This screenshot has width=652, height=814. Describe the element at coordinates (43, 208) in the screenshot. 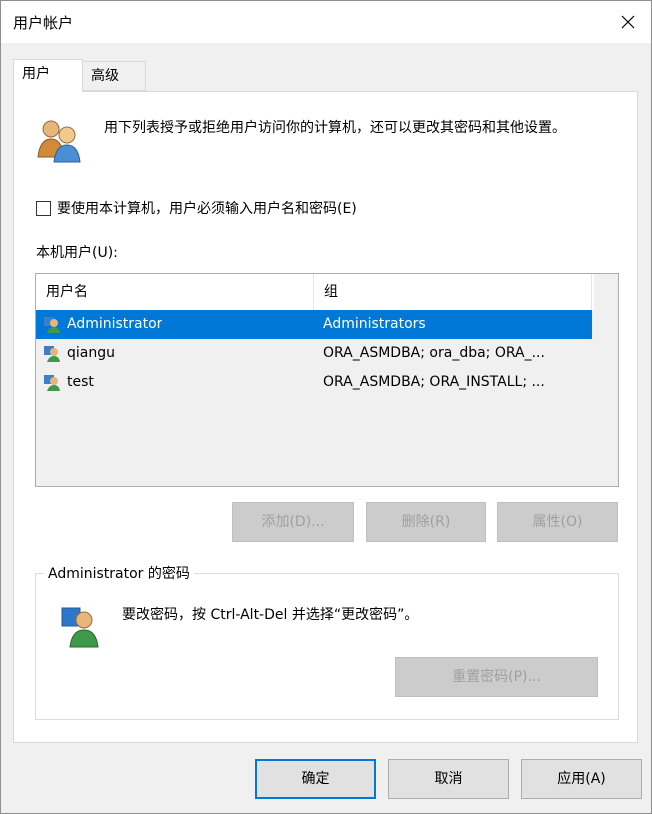

I see `checkbox-box` at that location.